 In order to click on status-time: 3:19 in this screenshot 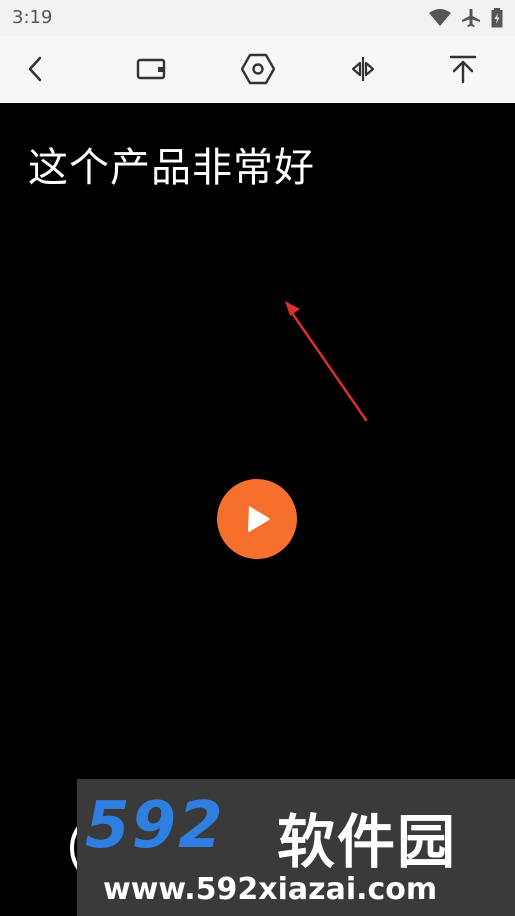, I will do `click(32, 17)`.